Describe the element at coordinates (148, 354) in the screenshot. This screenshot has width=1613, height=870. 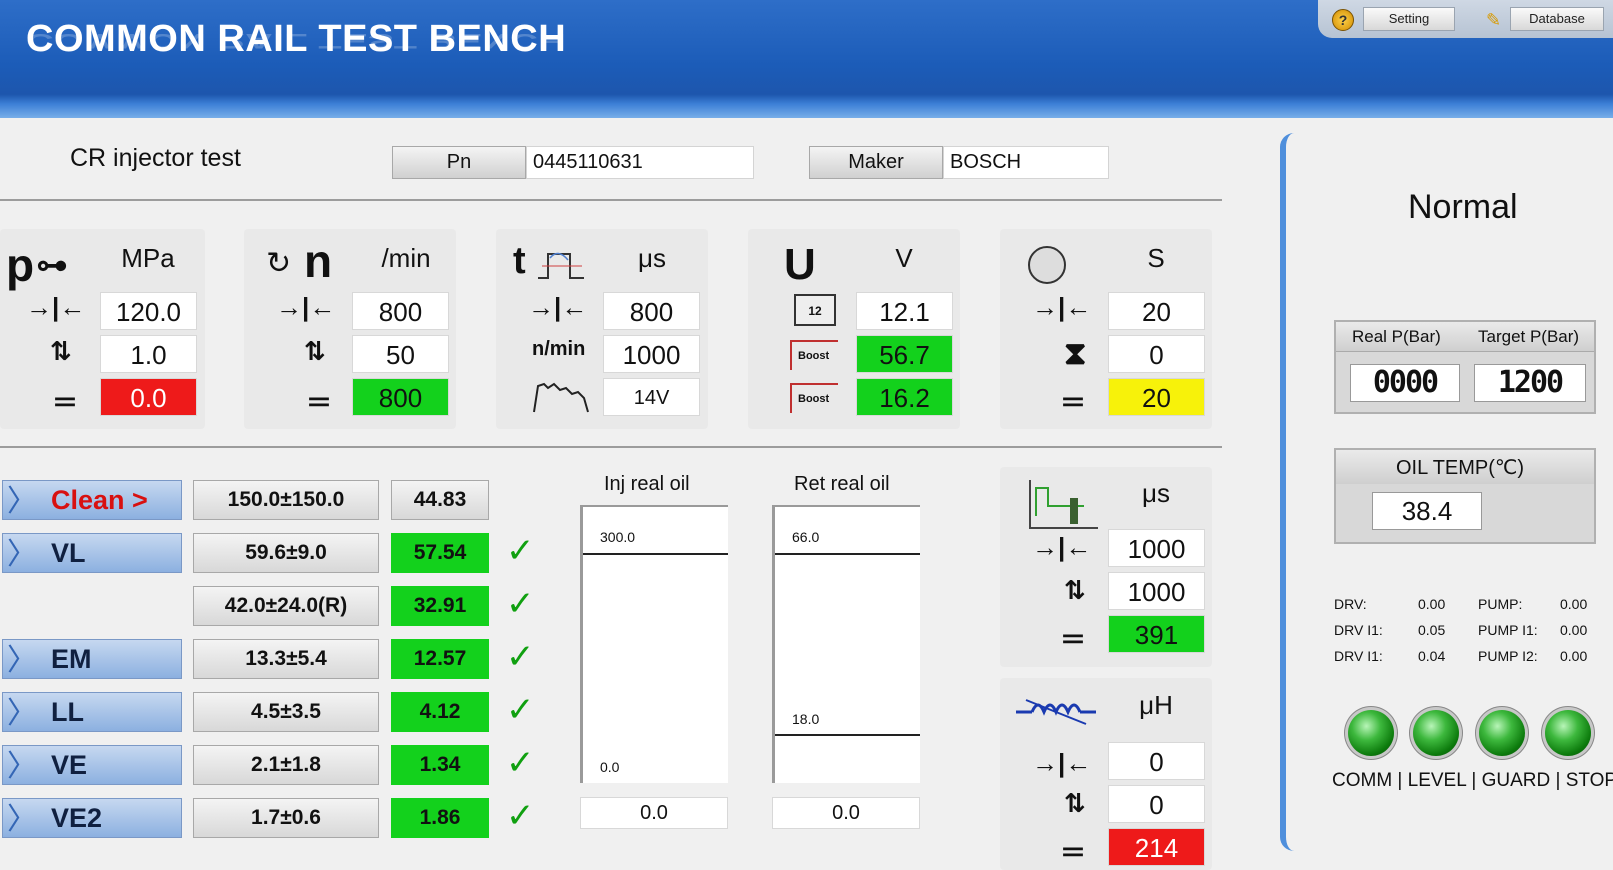
I see `pressure-tolerance-input: 1.0` at that location.